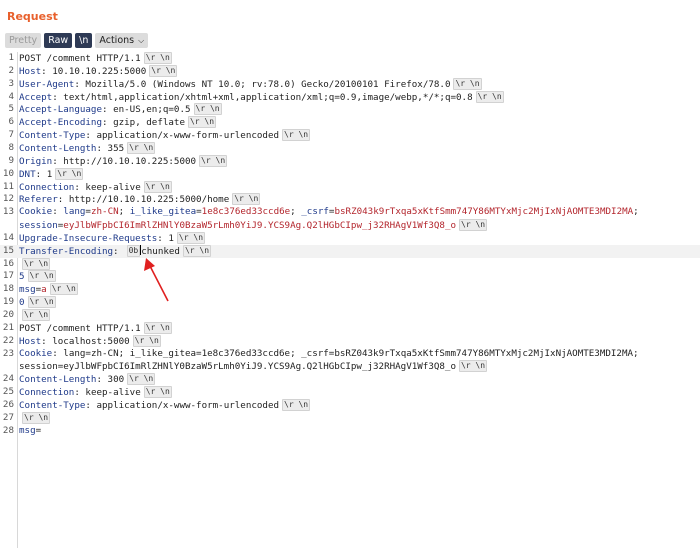 Image resolution: width=700 pixels, height=548 pixels. What do you see at coordinates (11, 122) in the screenshot?
I see `line-number: 6` at bounding box center [11, 122].